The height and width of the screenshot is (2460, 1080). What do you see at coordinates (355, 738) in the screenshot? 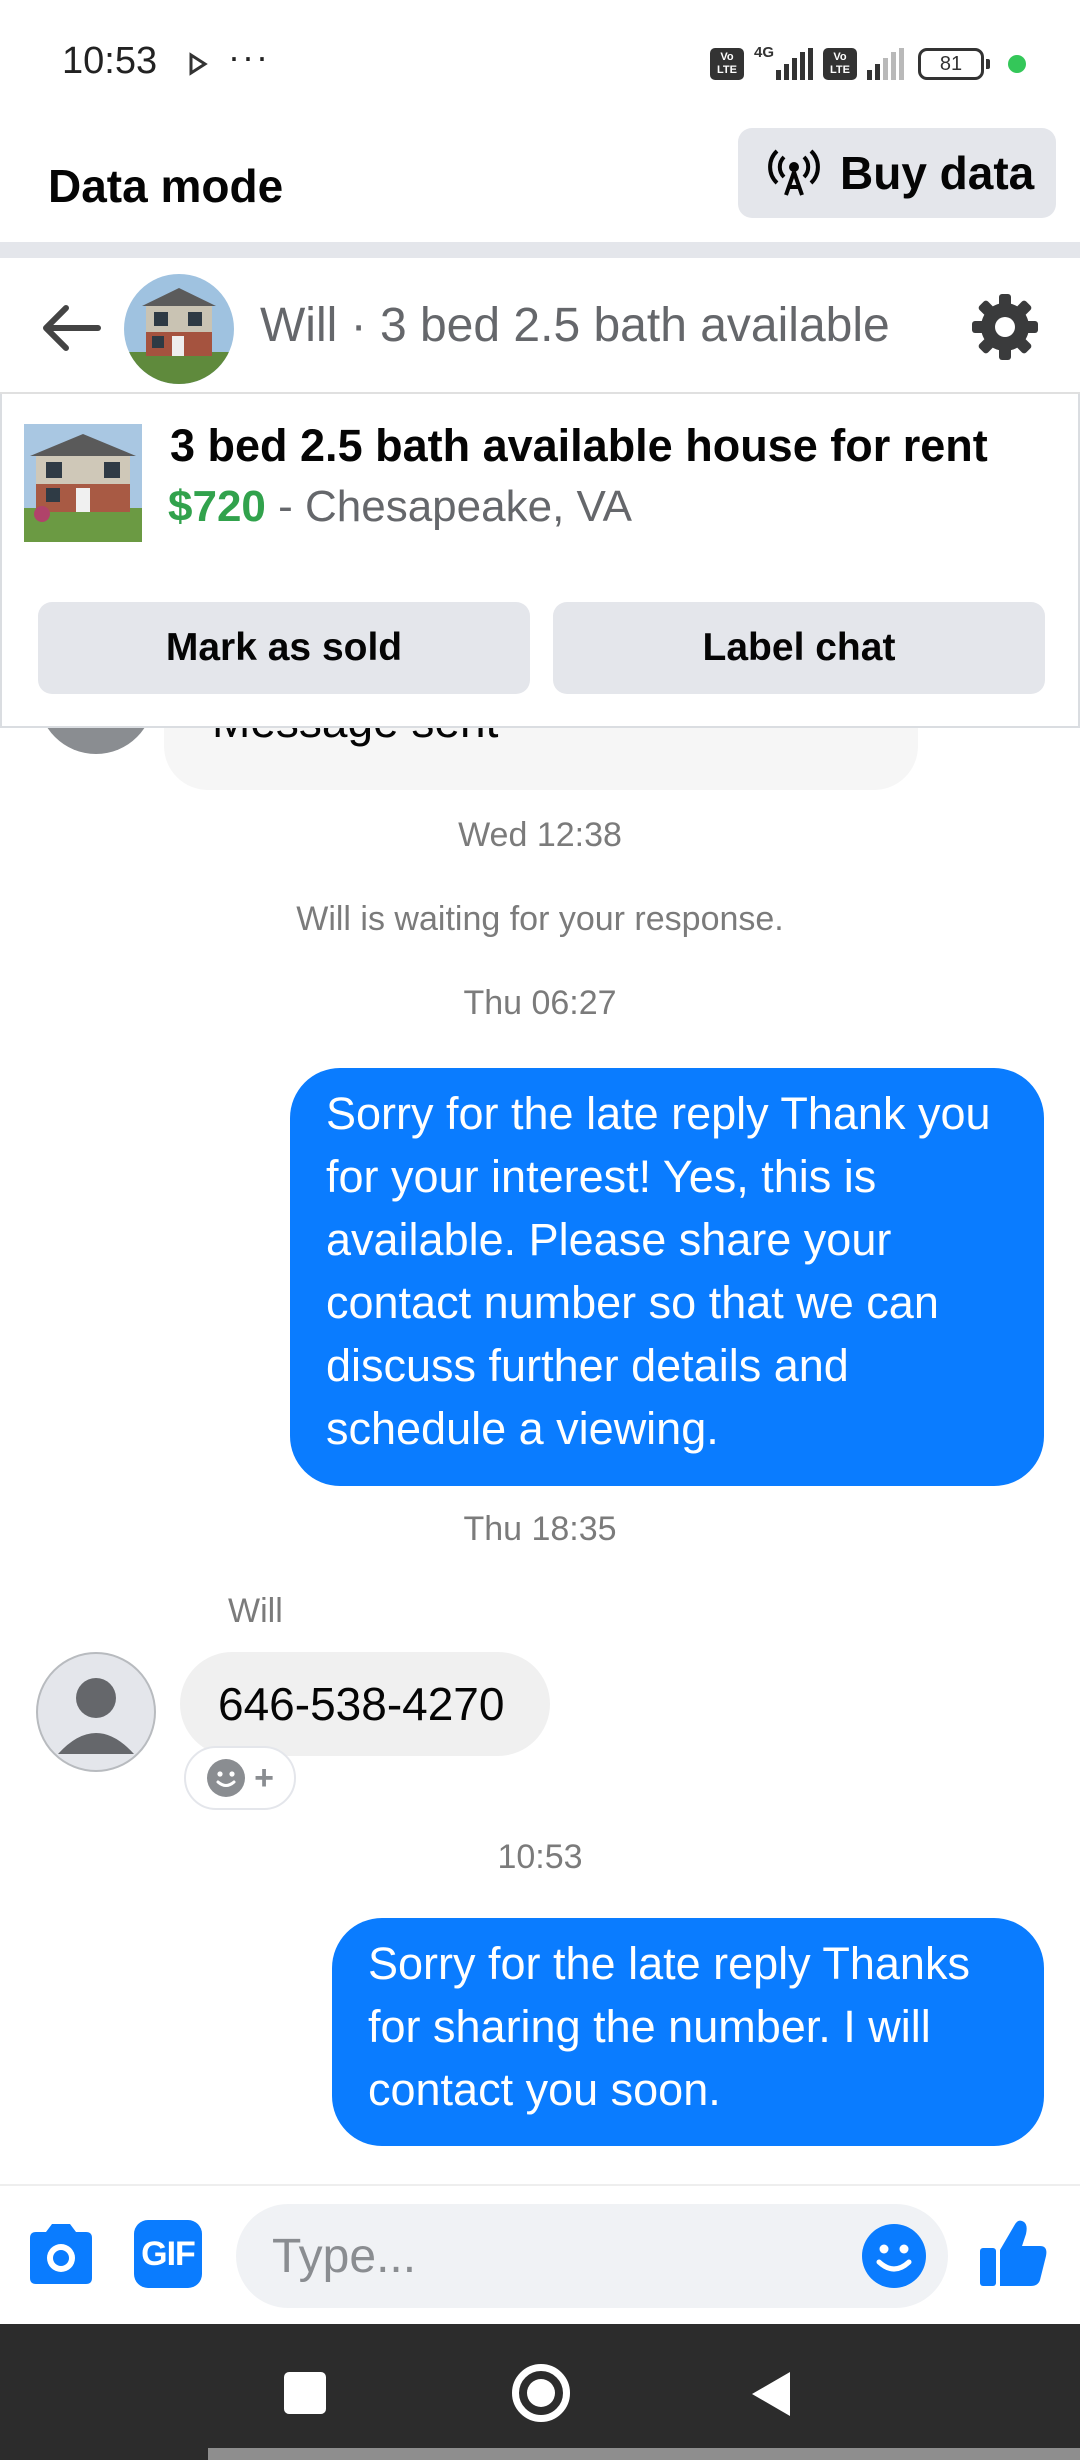
I see `message-text-partial: Message sent` at bounding box center [355, 738].